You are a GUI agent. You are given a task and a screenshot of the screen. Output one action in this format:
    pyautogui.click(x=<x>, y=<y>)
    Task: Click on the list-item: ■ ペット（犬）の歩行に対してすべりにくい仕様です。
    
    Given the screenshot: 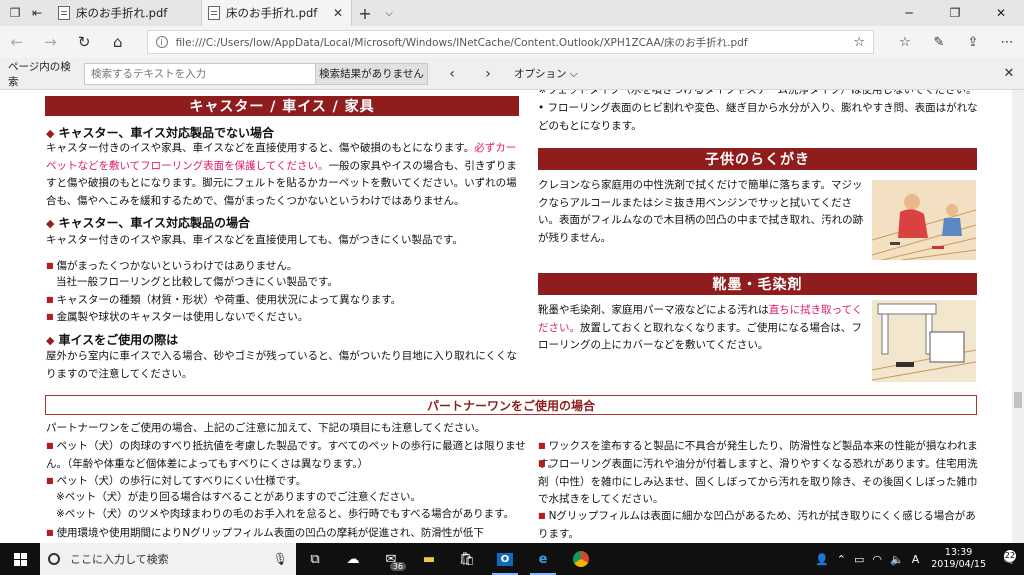 What is the action you would take?
    pyautogui.click(x=176, y=481)
    